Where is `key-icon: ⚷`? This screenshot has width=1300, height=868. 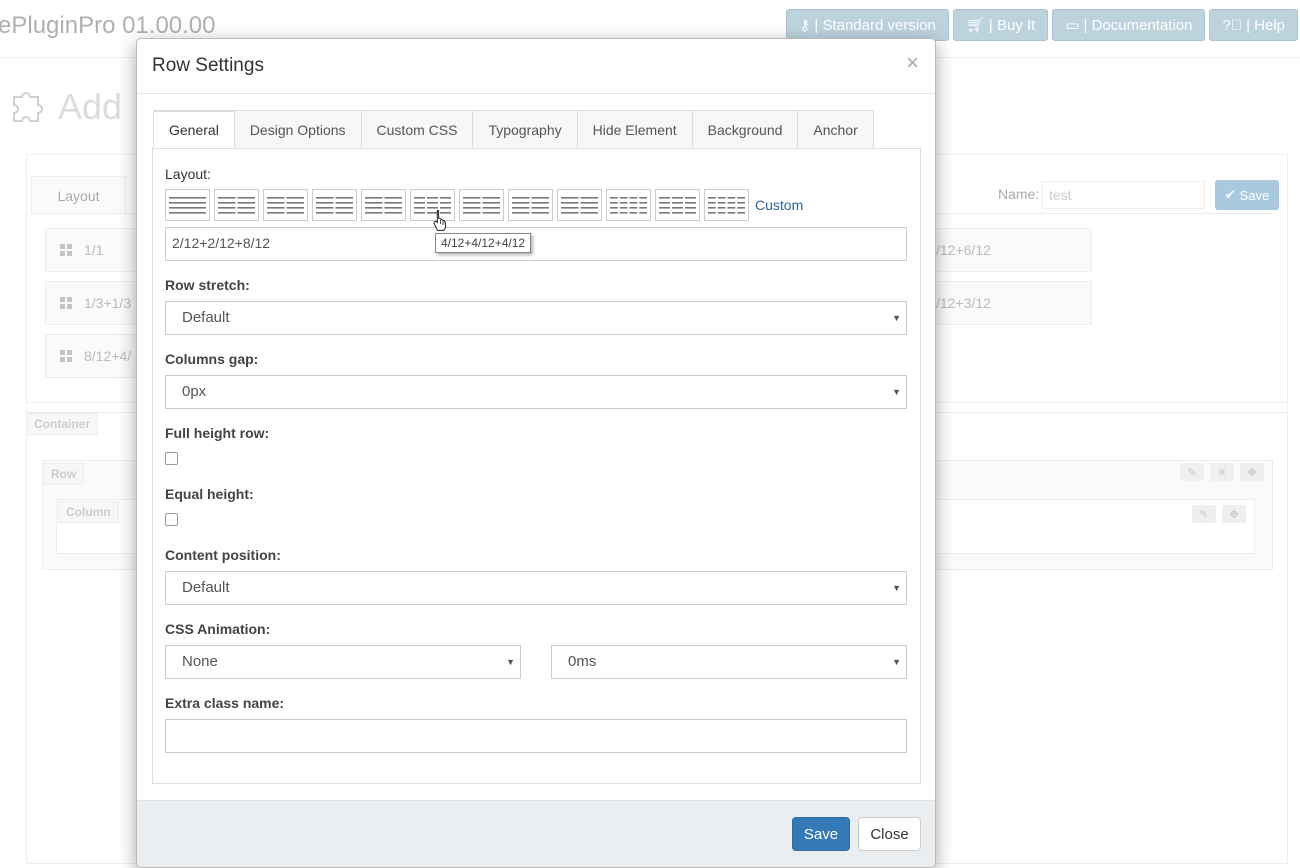
key-icon: ⚷ is located at coordinates (805, 25).